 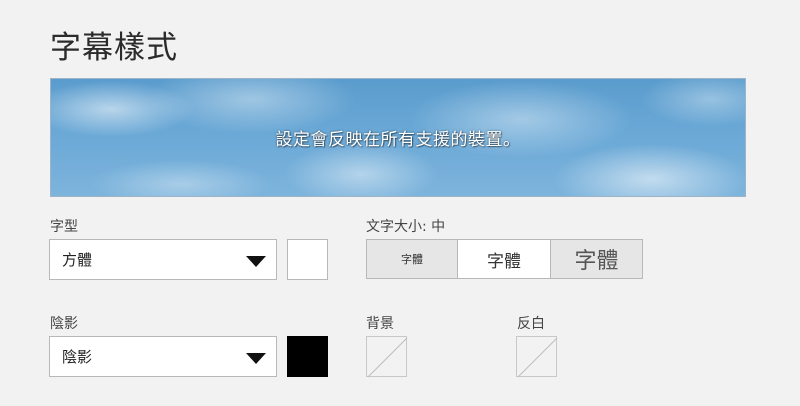 I want to click on text-size-large-button: 字體, so click(x=596, y=259).